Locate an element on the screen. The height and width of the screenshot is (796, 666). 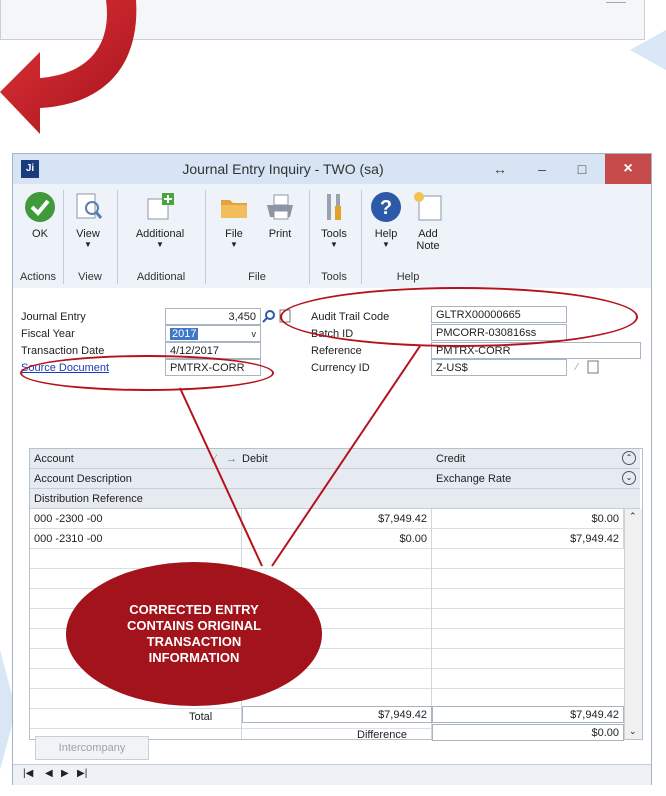
callout-line-4: INFORMATION is located at coordinates (194, 657).